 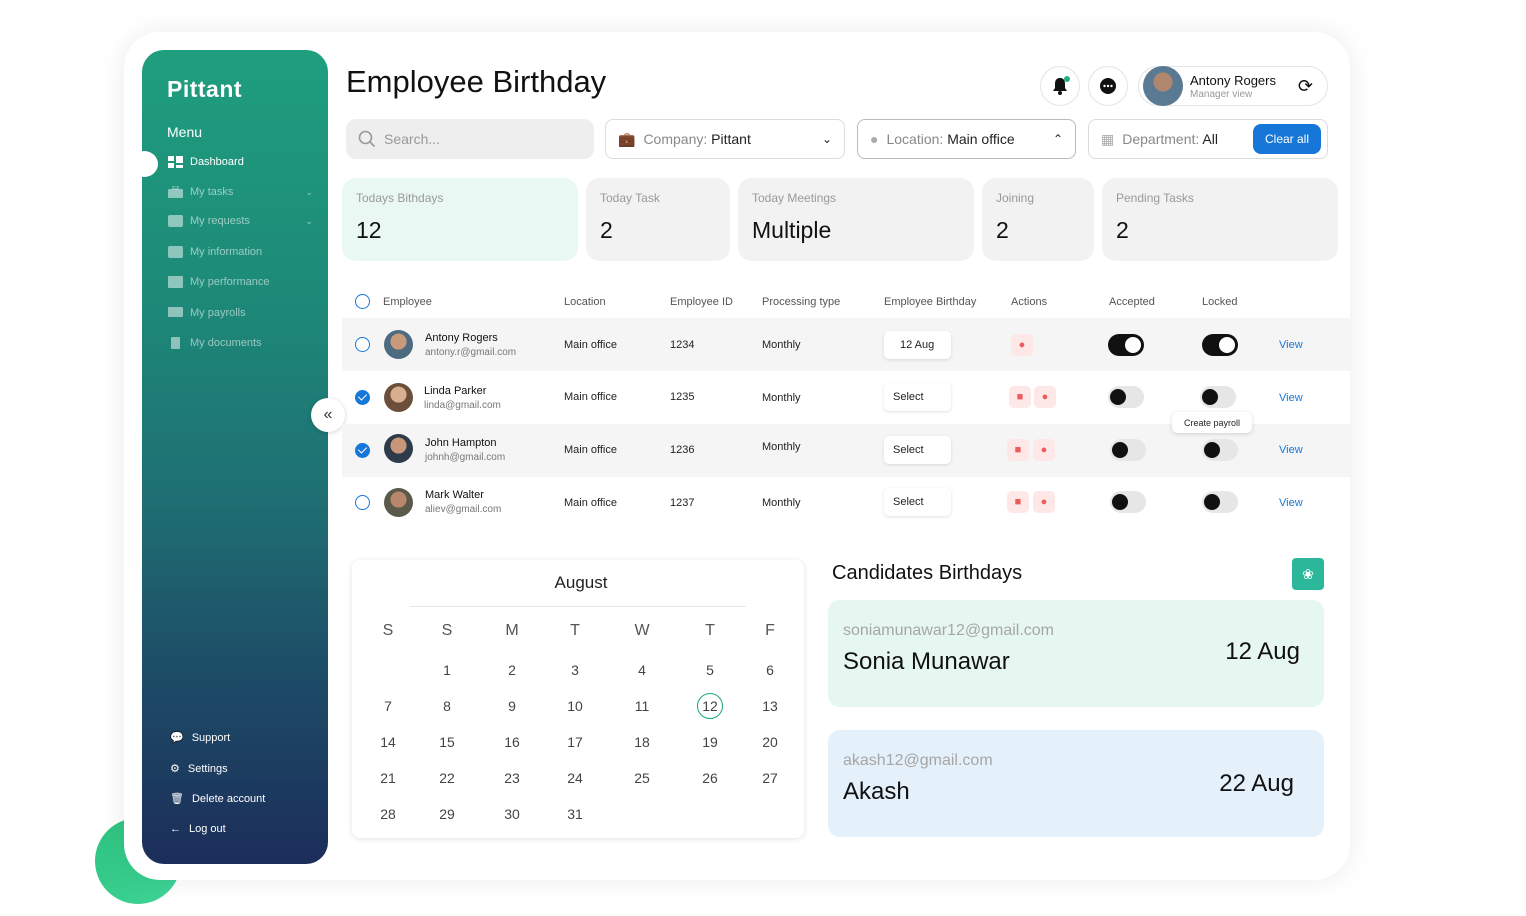 What do you see at coordinates (731, 139) in the screenshot?
I see `company-filter-value: Pittant` at bounding box center [731, 139].